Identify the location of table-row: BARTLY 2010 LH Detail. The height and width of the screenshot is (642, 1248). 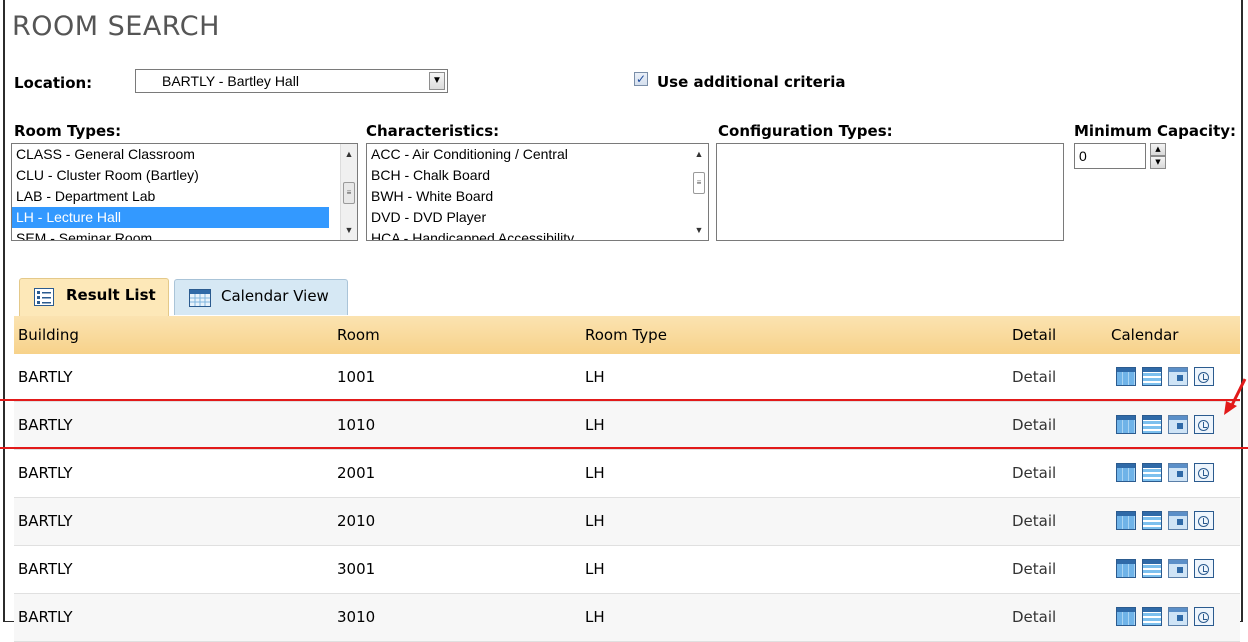
(627, 522).